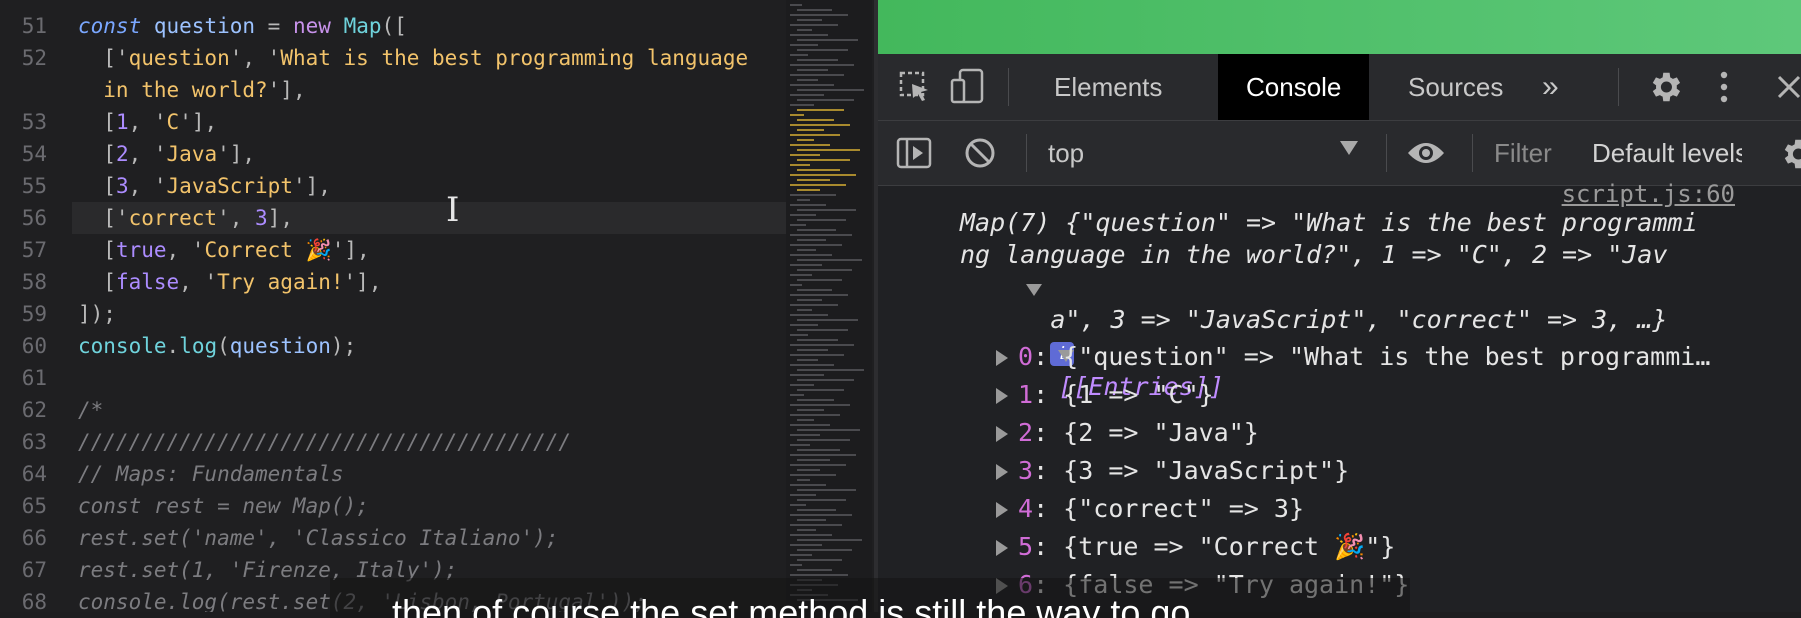 The height and width of the screenshot is (618, 1801). What do you see at coordinates (141, 250) in the screenshot?
I see `code-token: true` at bounding box center [141, 250].